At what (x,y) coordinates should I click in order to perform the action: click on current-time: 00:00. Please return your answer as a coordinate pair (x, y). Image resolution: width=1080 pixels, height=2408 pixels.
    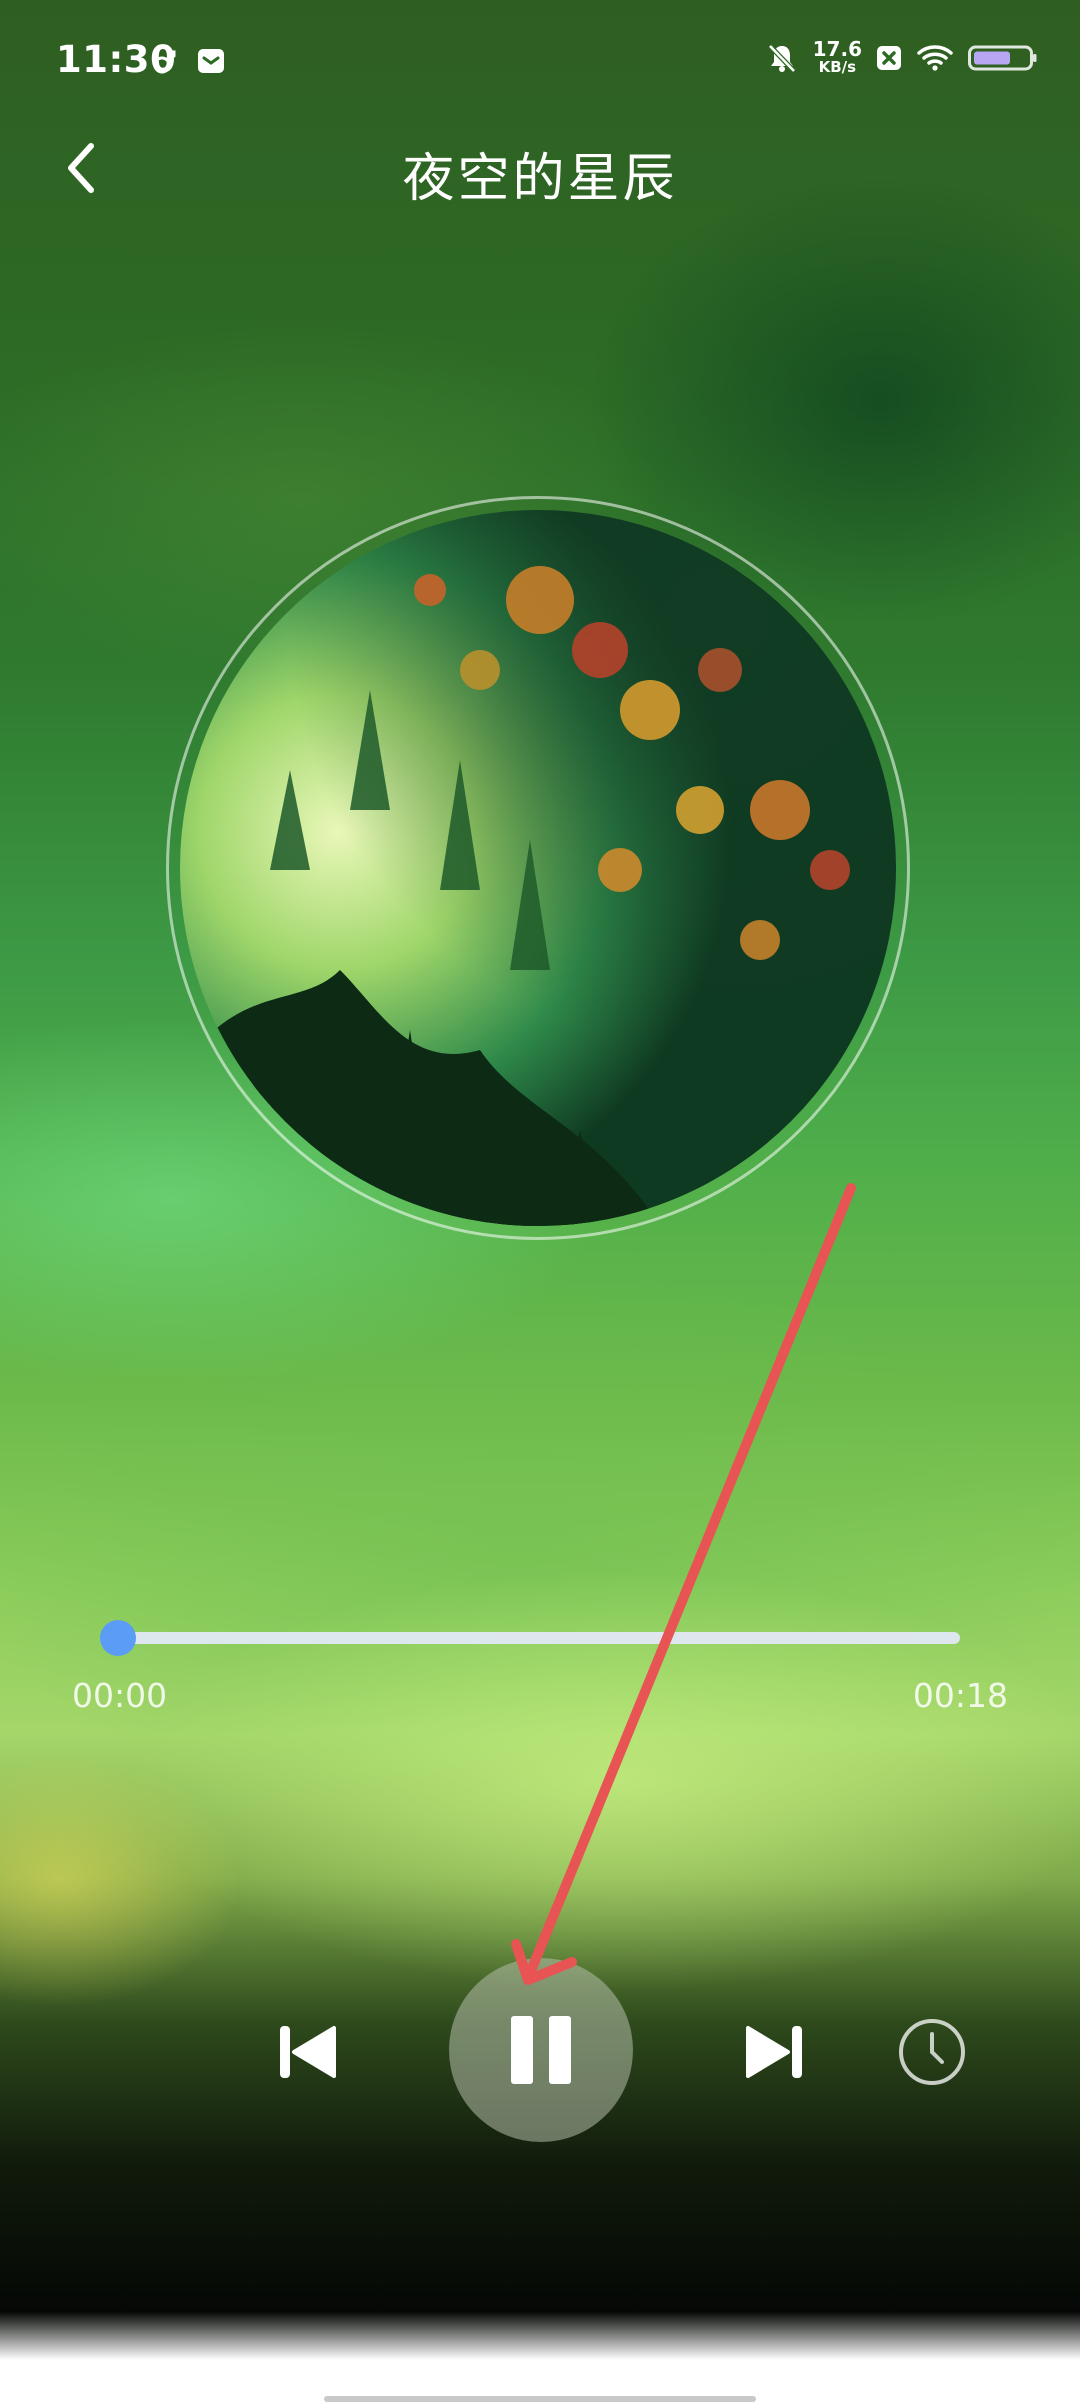
    Looking at the image, I should click on (120, 1695).